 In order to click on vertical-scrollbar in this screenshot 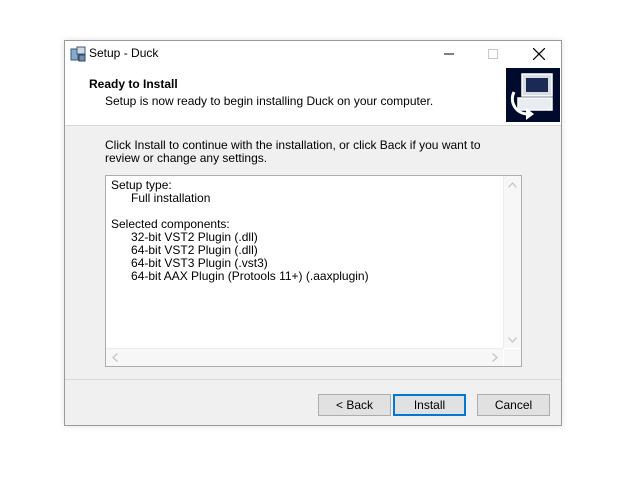, I will do `click(512, 262)`.